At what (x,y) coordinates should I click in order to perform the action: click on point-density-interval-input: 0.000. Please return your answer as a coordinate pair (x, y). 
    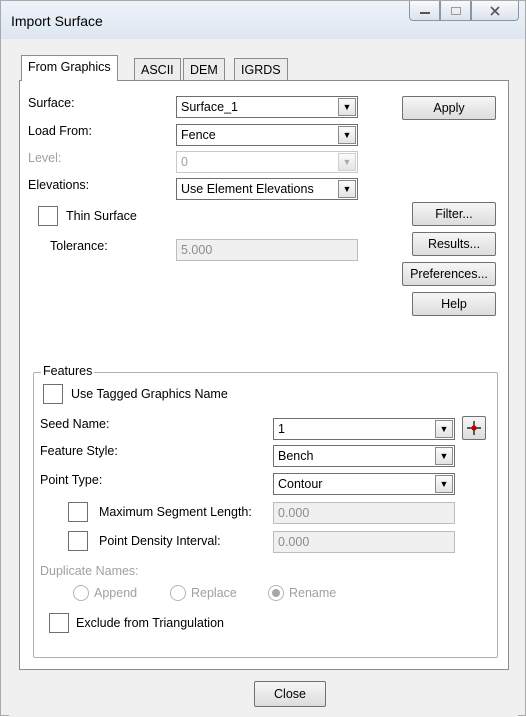
    Looking at the image, I should click on (364, 542).